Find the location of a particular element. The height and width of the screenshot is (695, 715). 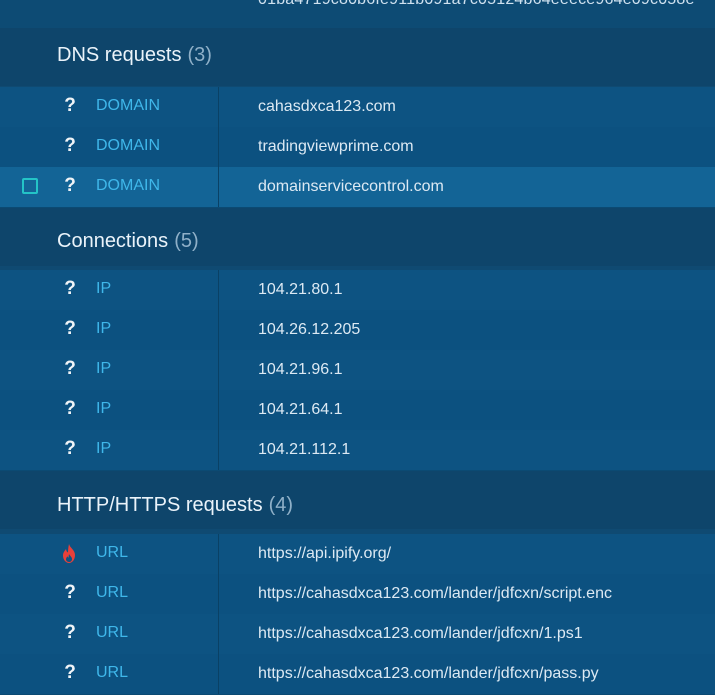

section-title: Connections (5) is located at coordinates (128, 241).